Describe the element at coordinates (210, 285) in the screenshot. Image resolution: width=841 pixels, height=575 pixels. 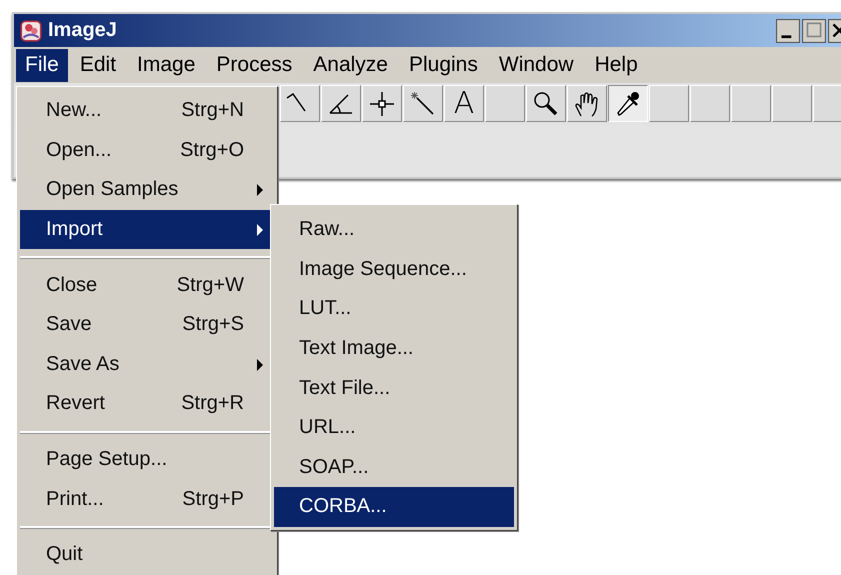
I see `shortcut-label: Strg+W` at that location.